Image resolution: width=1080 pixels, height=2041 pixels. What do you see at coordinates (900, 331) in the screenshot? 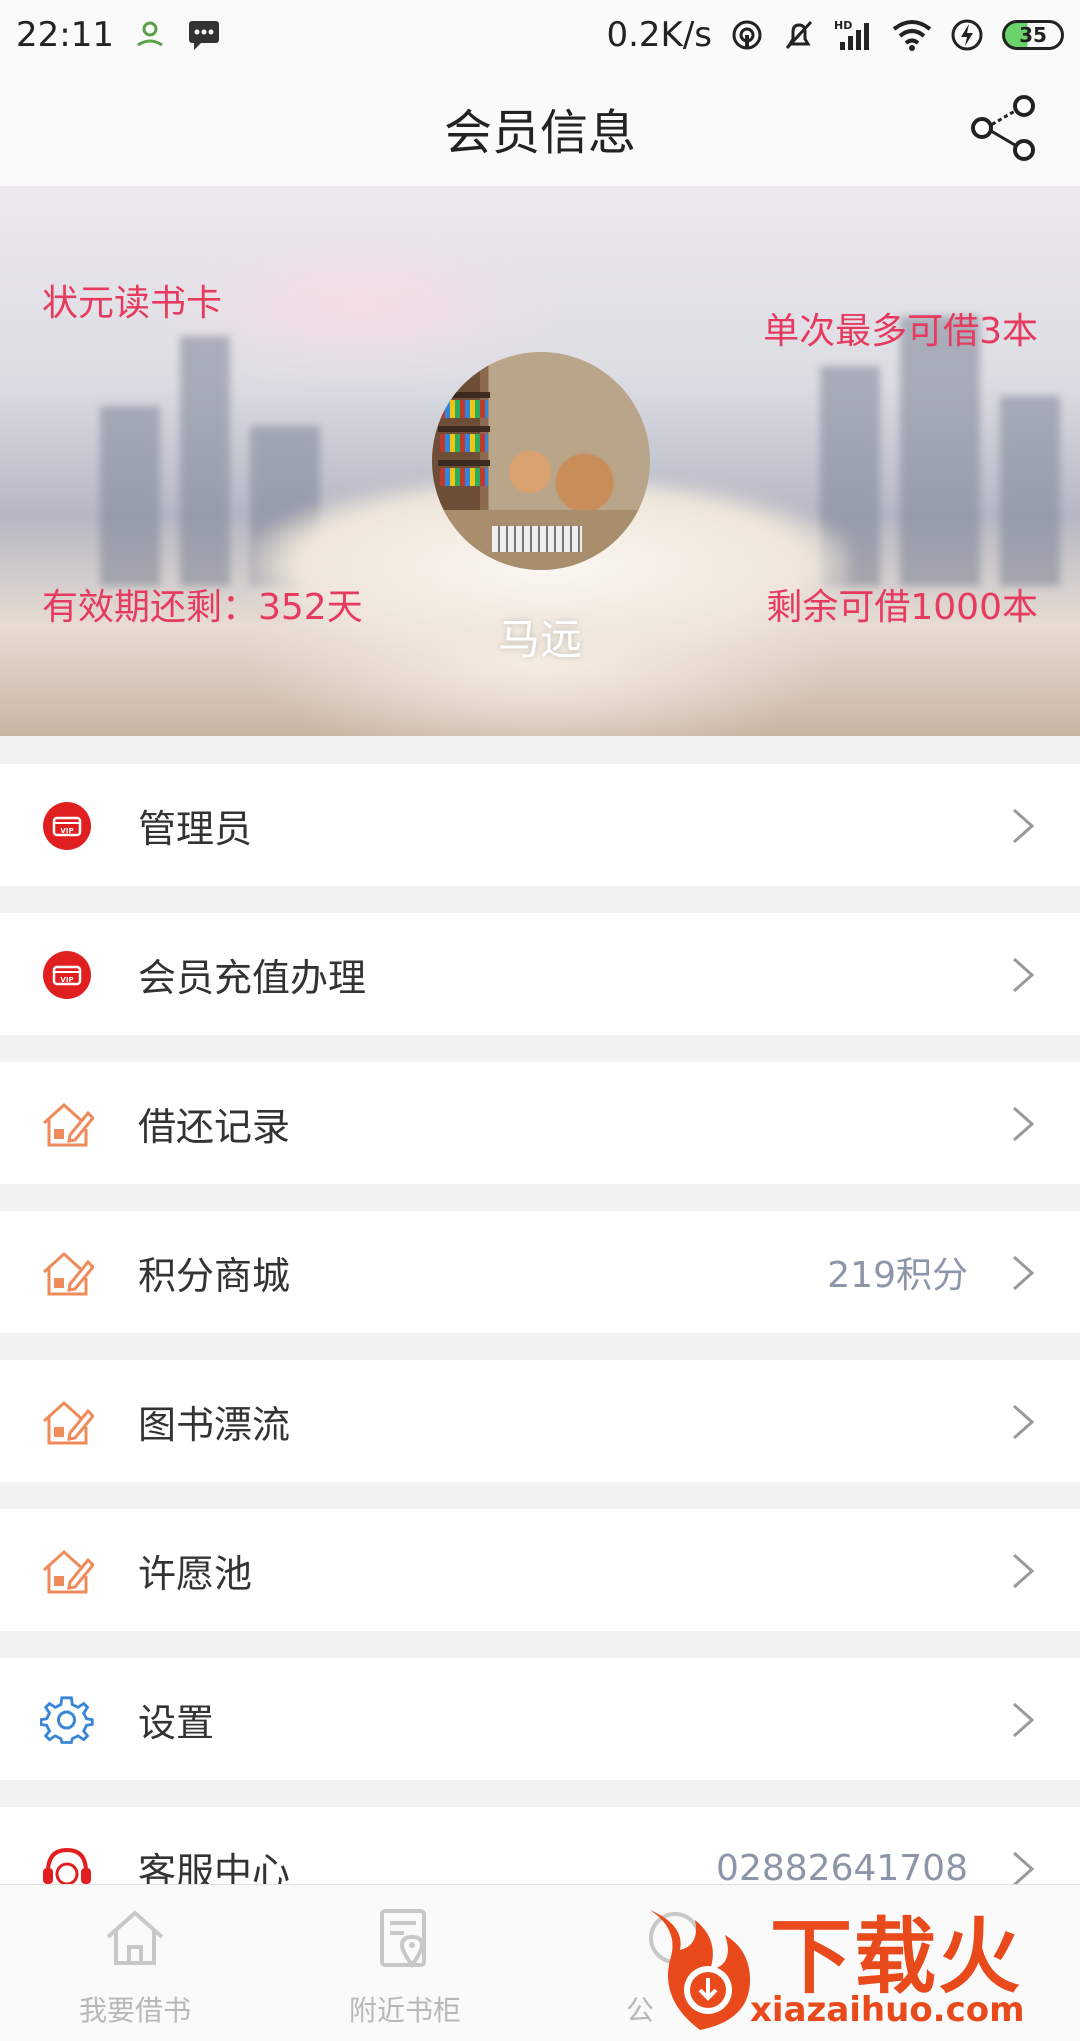
I see `borrow-limit-label: 单次最多可借3本` at bounding box center [900, 331].